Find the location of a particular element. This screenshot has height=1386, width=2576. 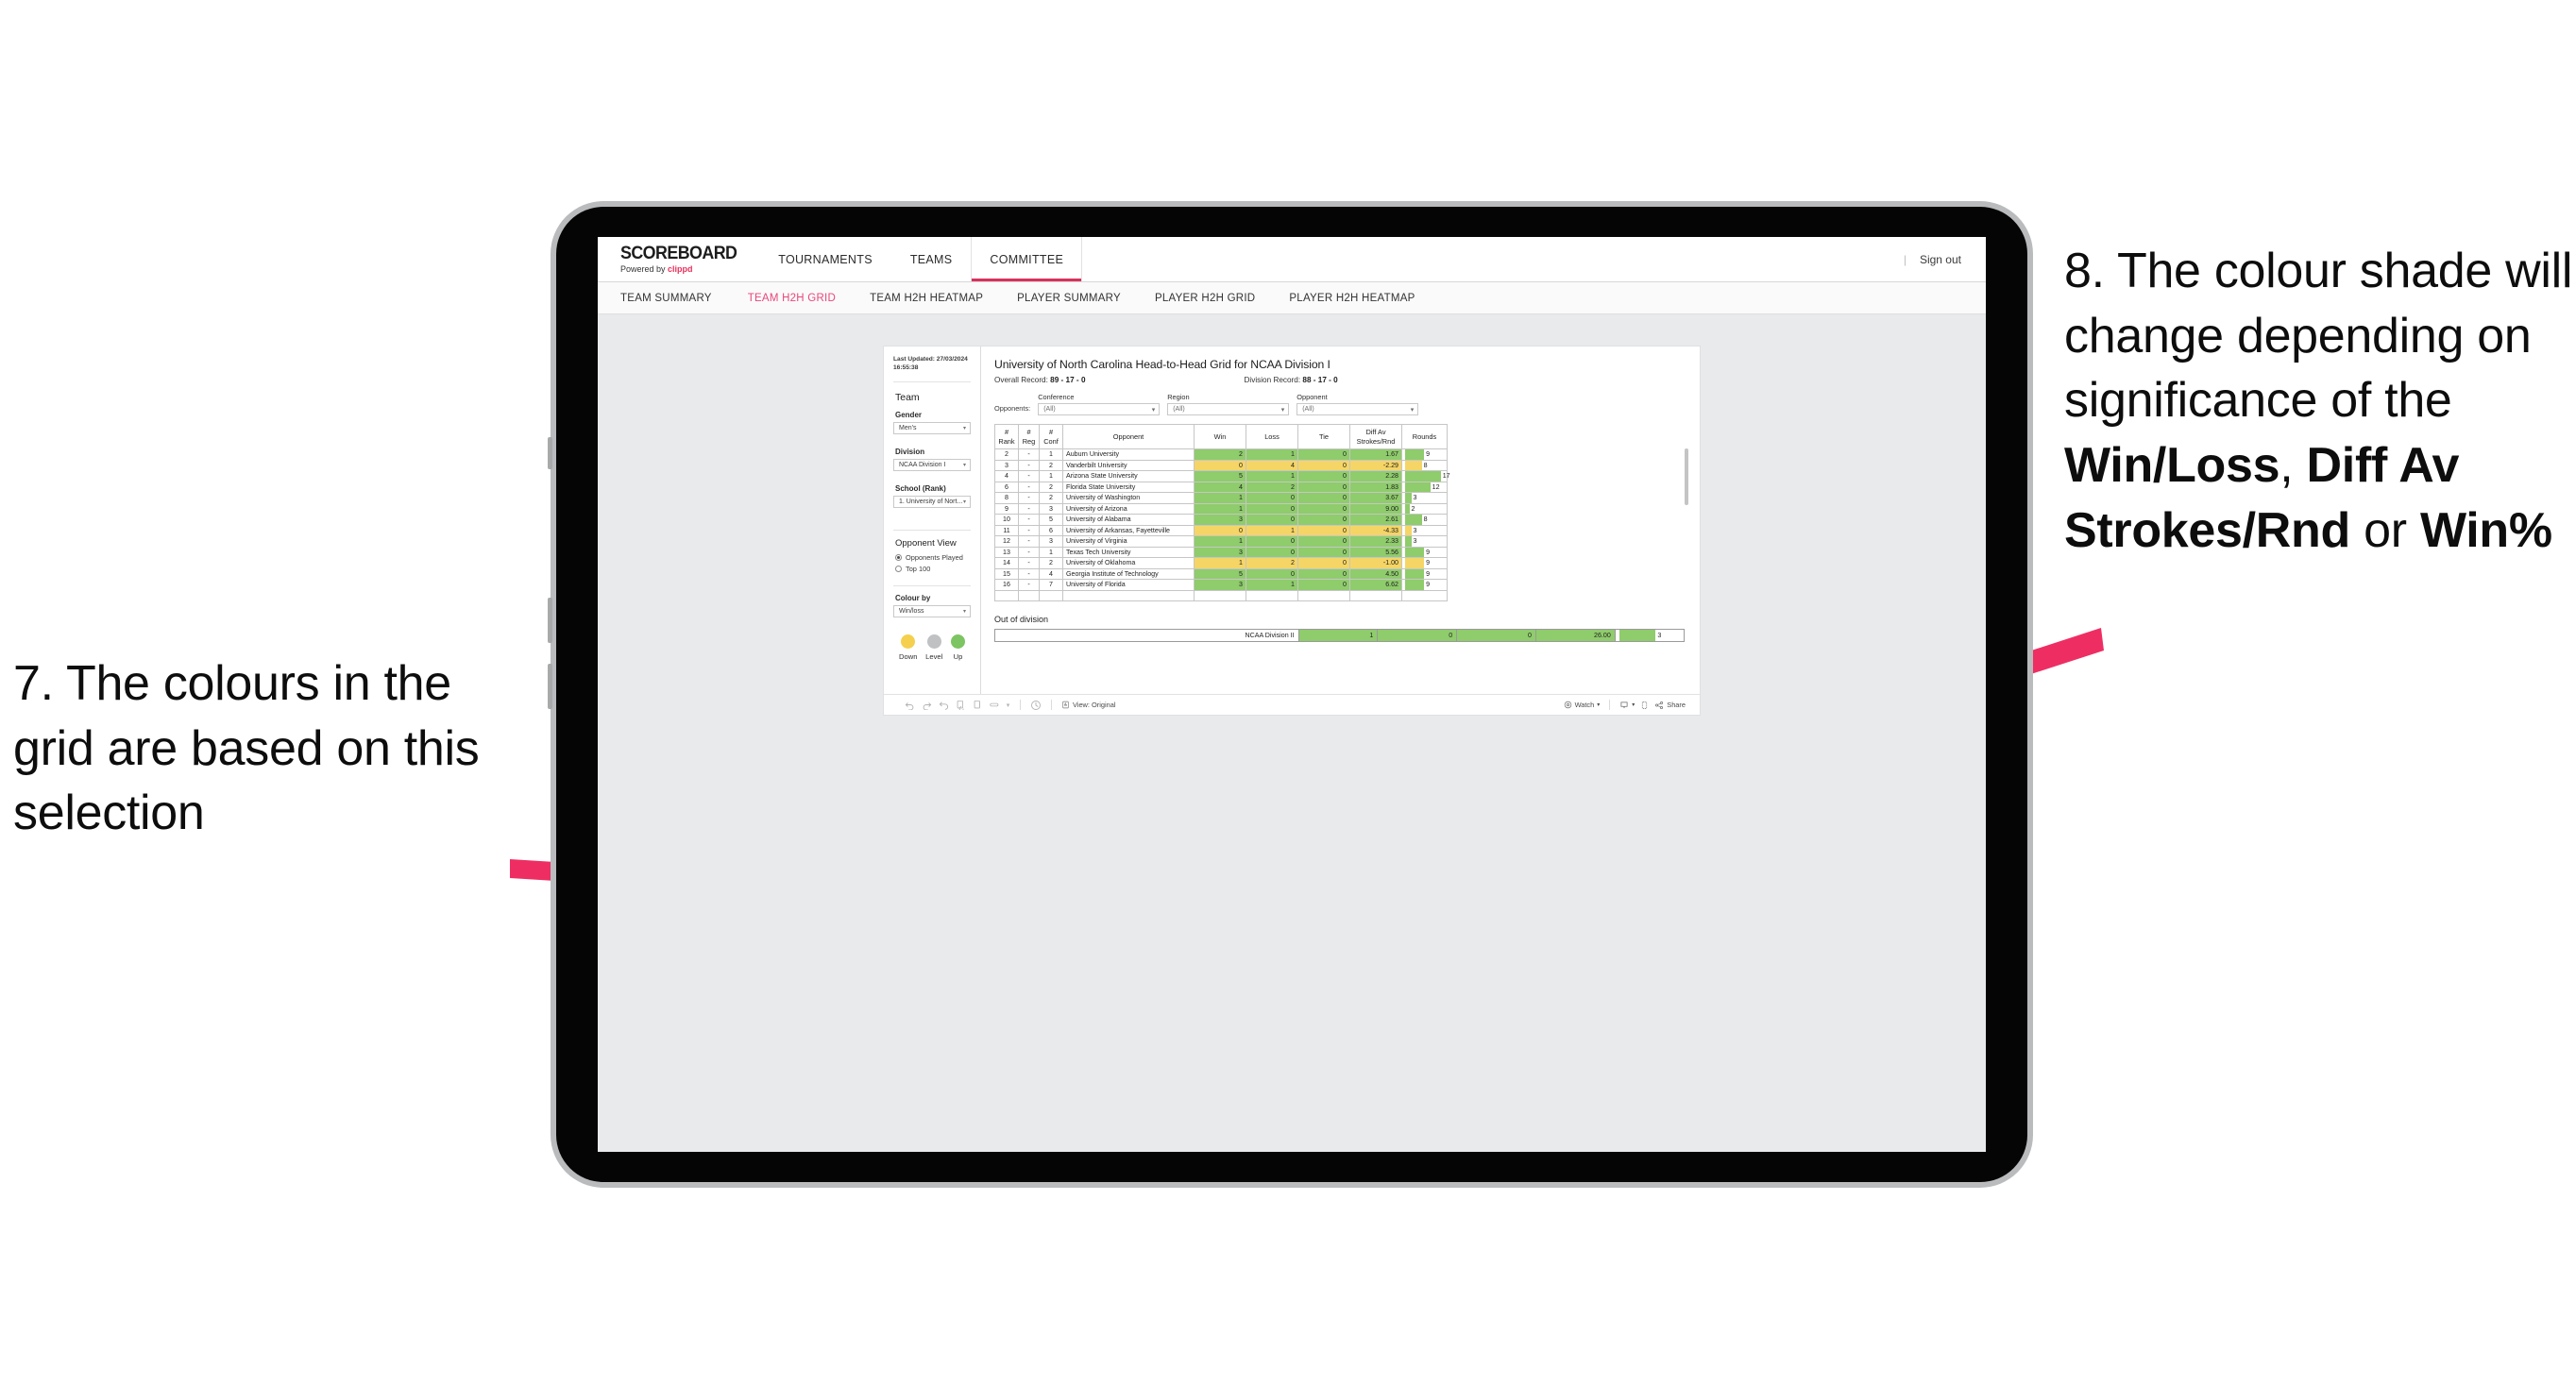

nav-item-tournaments: TOURNAMENTS is located at coordinates (825, 259).